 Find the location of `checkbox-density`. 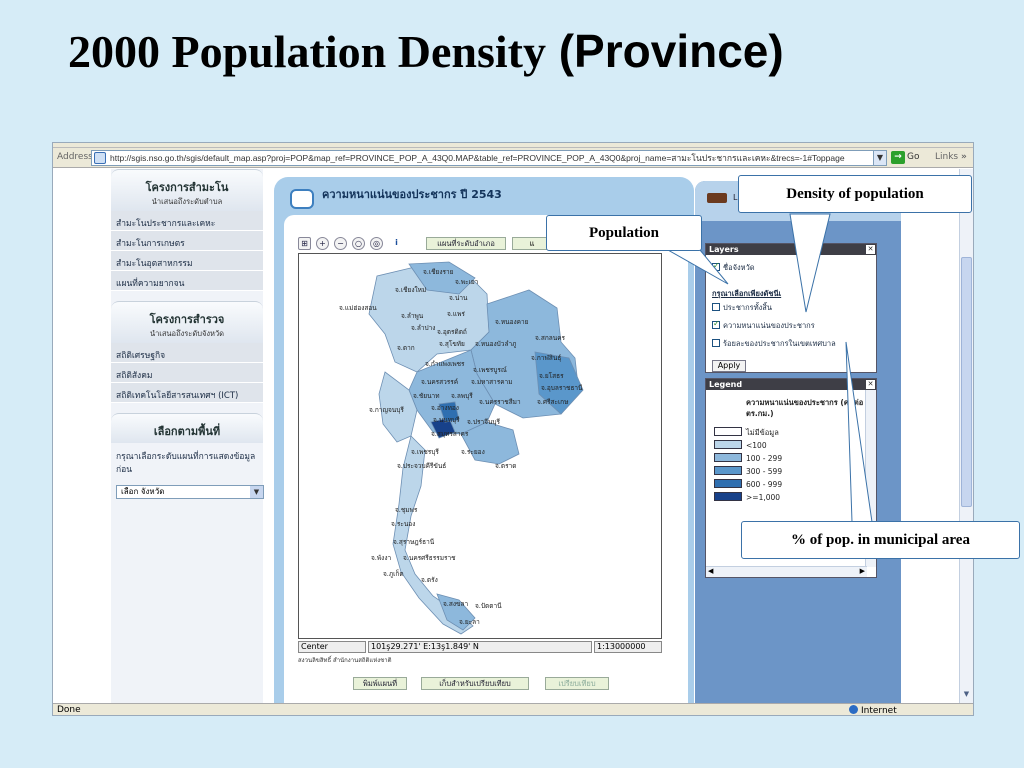

checkbox-density is located at coordinates (716, 324).